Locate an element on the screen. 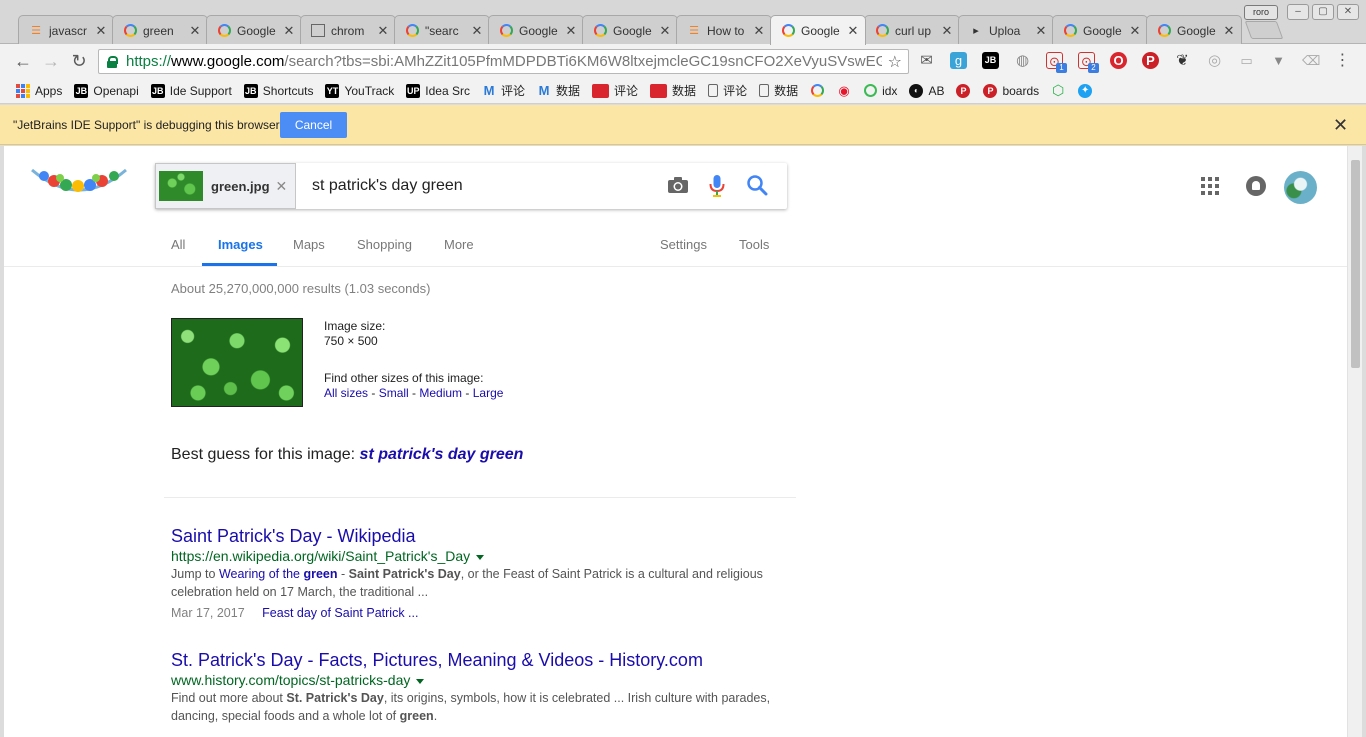  browser-tab: ▸ Uploa ✕ is located at coordinates (1006, 30).